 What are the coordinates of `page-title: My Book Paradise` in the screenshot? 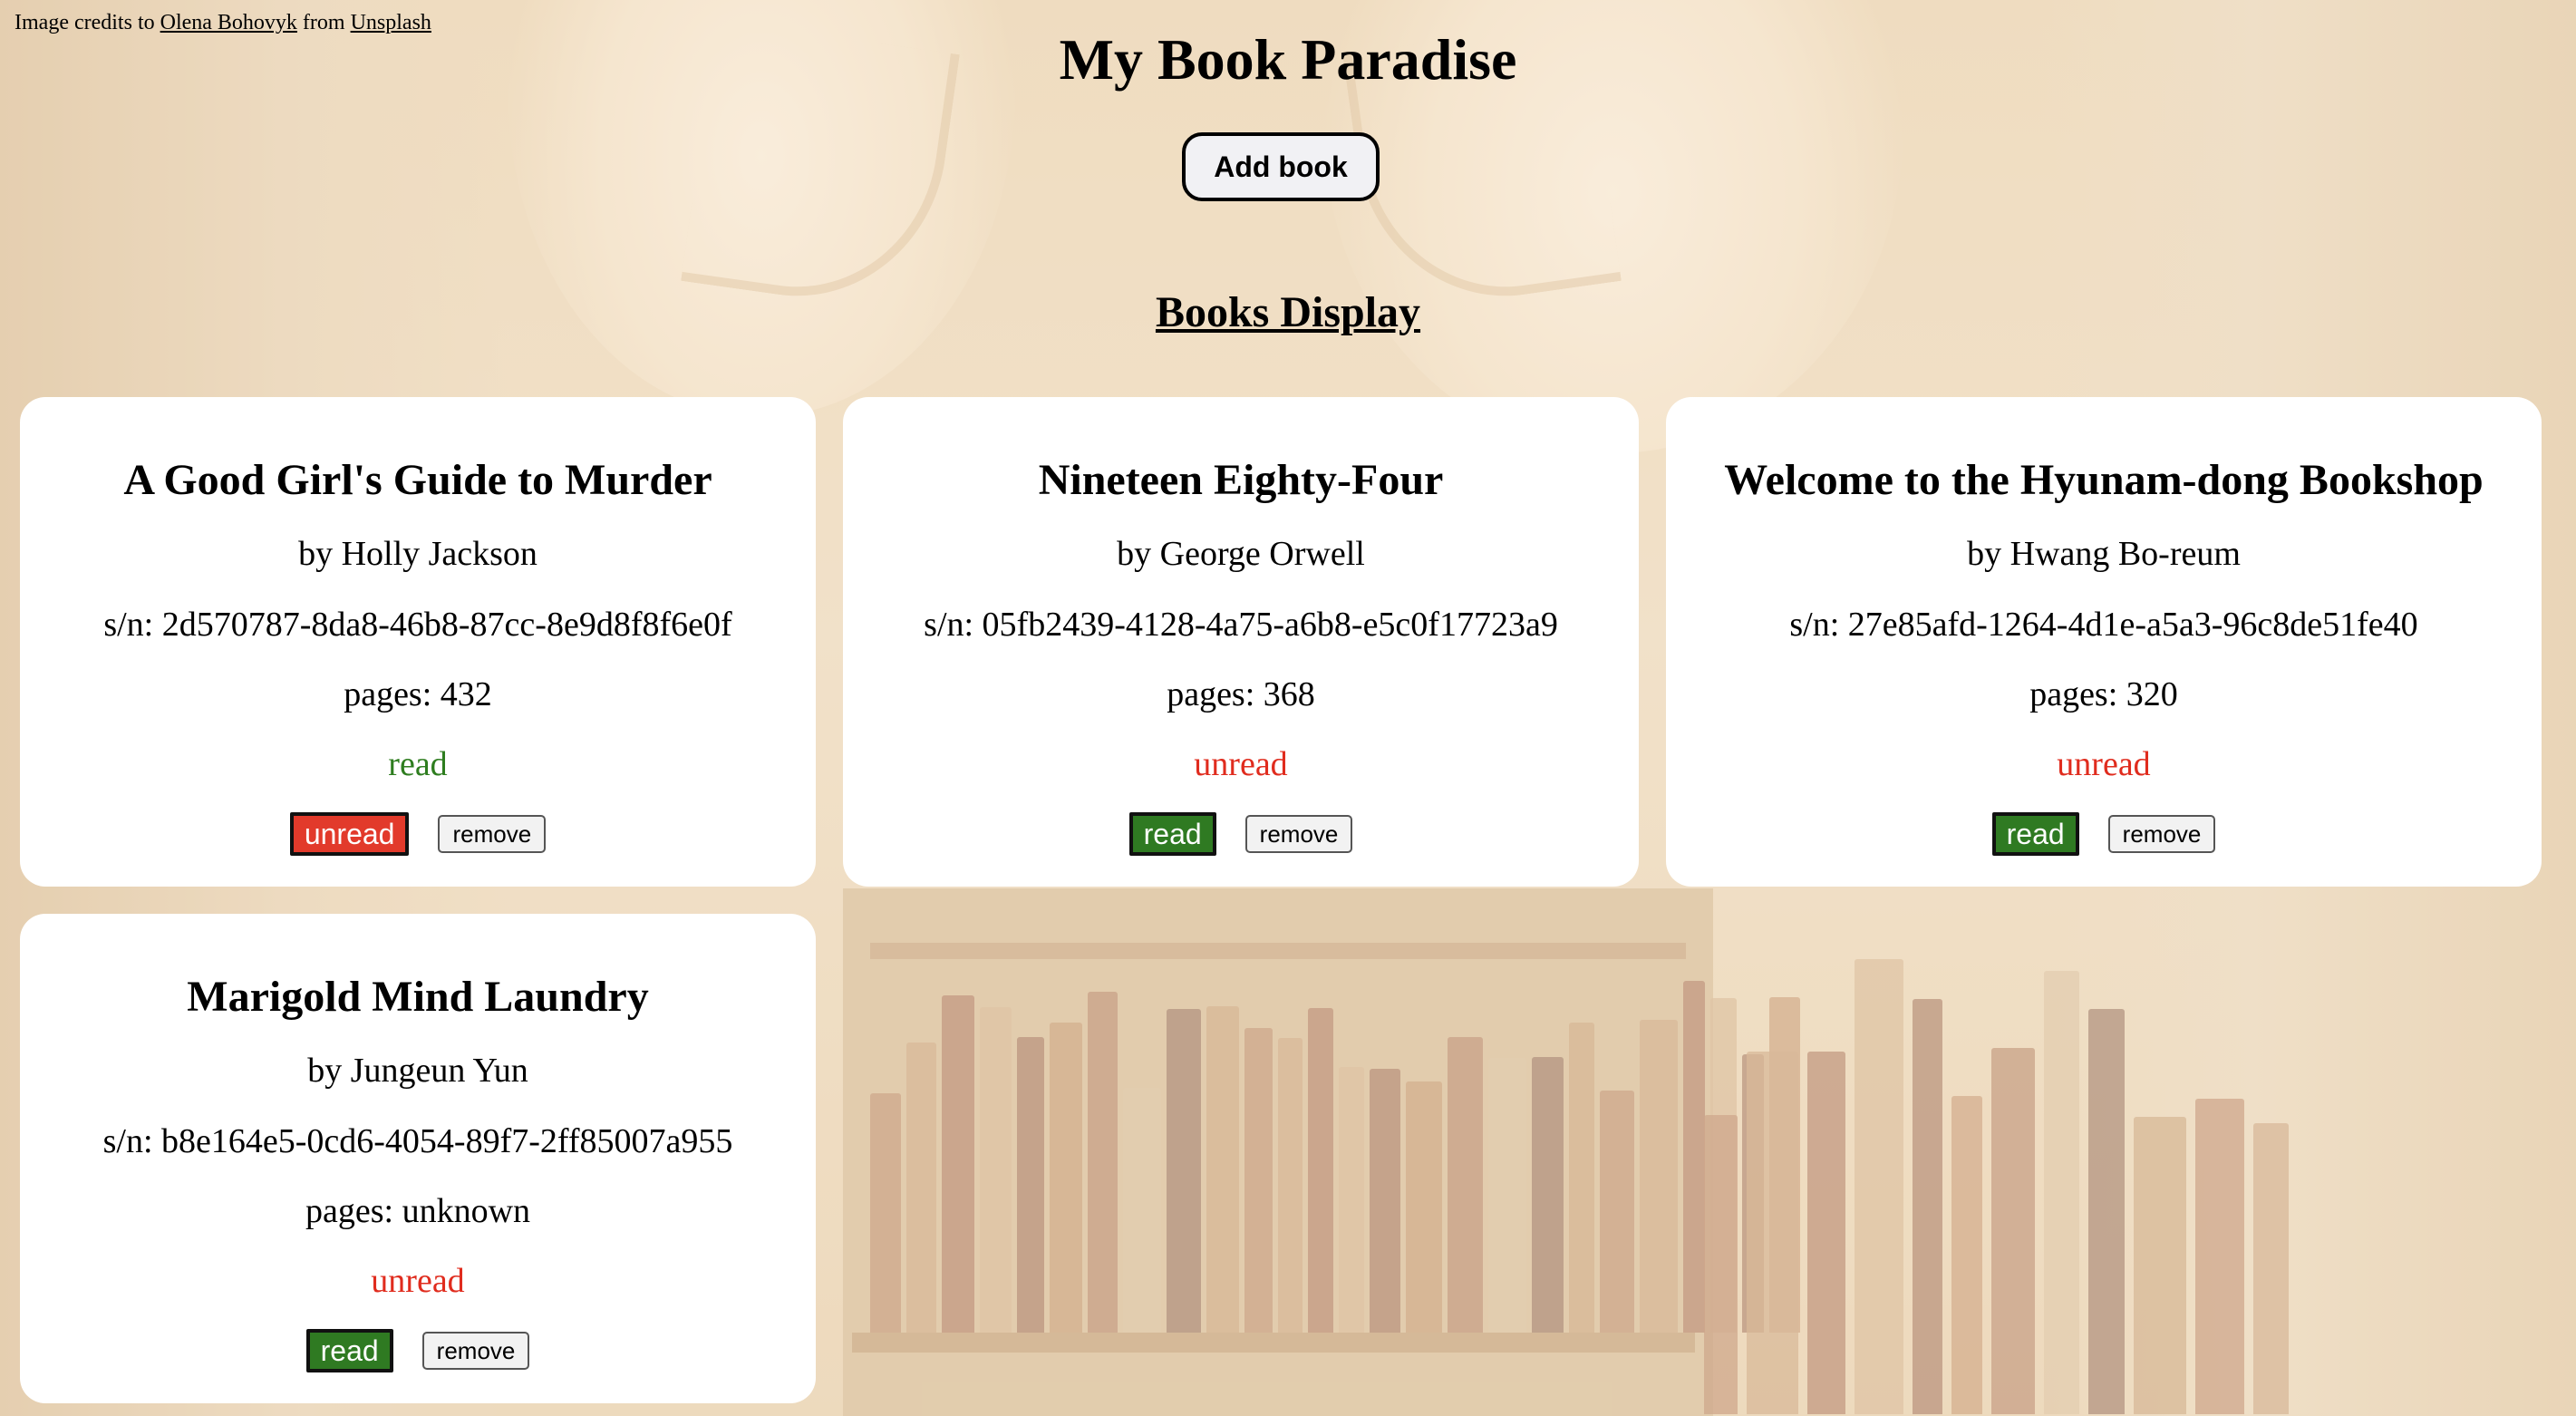 It's located at (1288, 59).